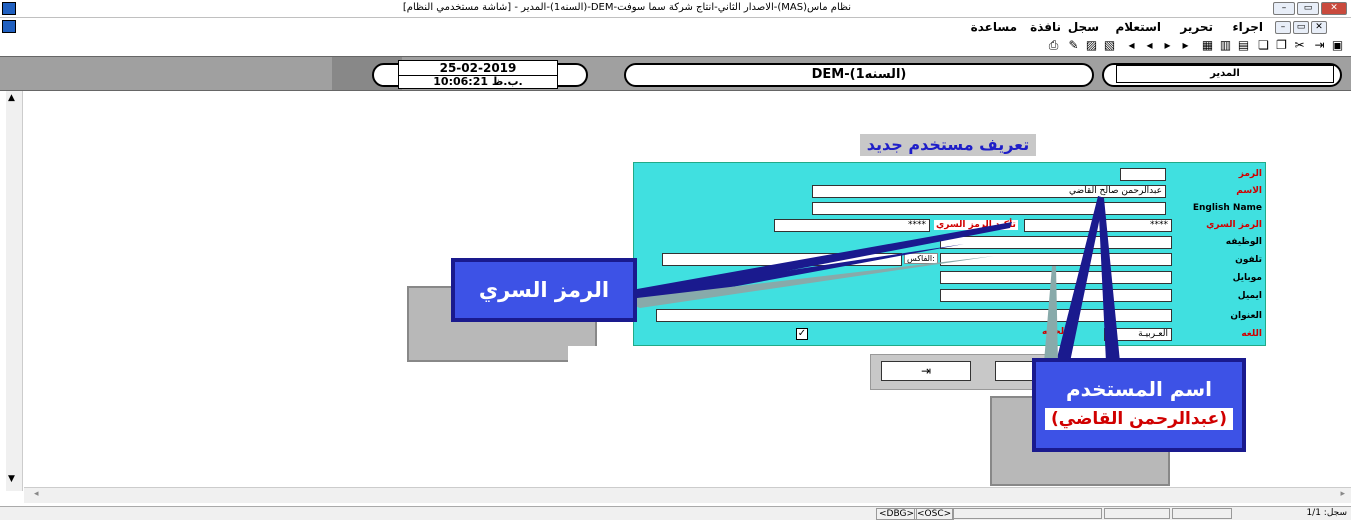  What do you see at coordinates (1139, 405) in the screenshot?
I see `username-callout: اسم المستخدم (عبدالرحمن القاضي)` at bounding box center [1139, 405].